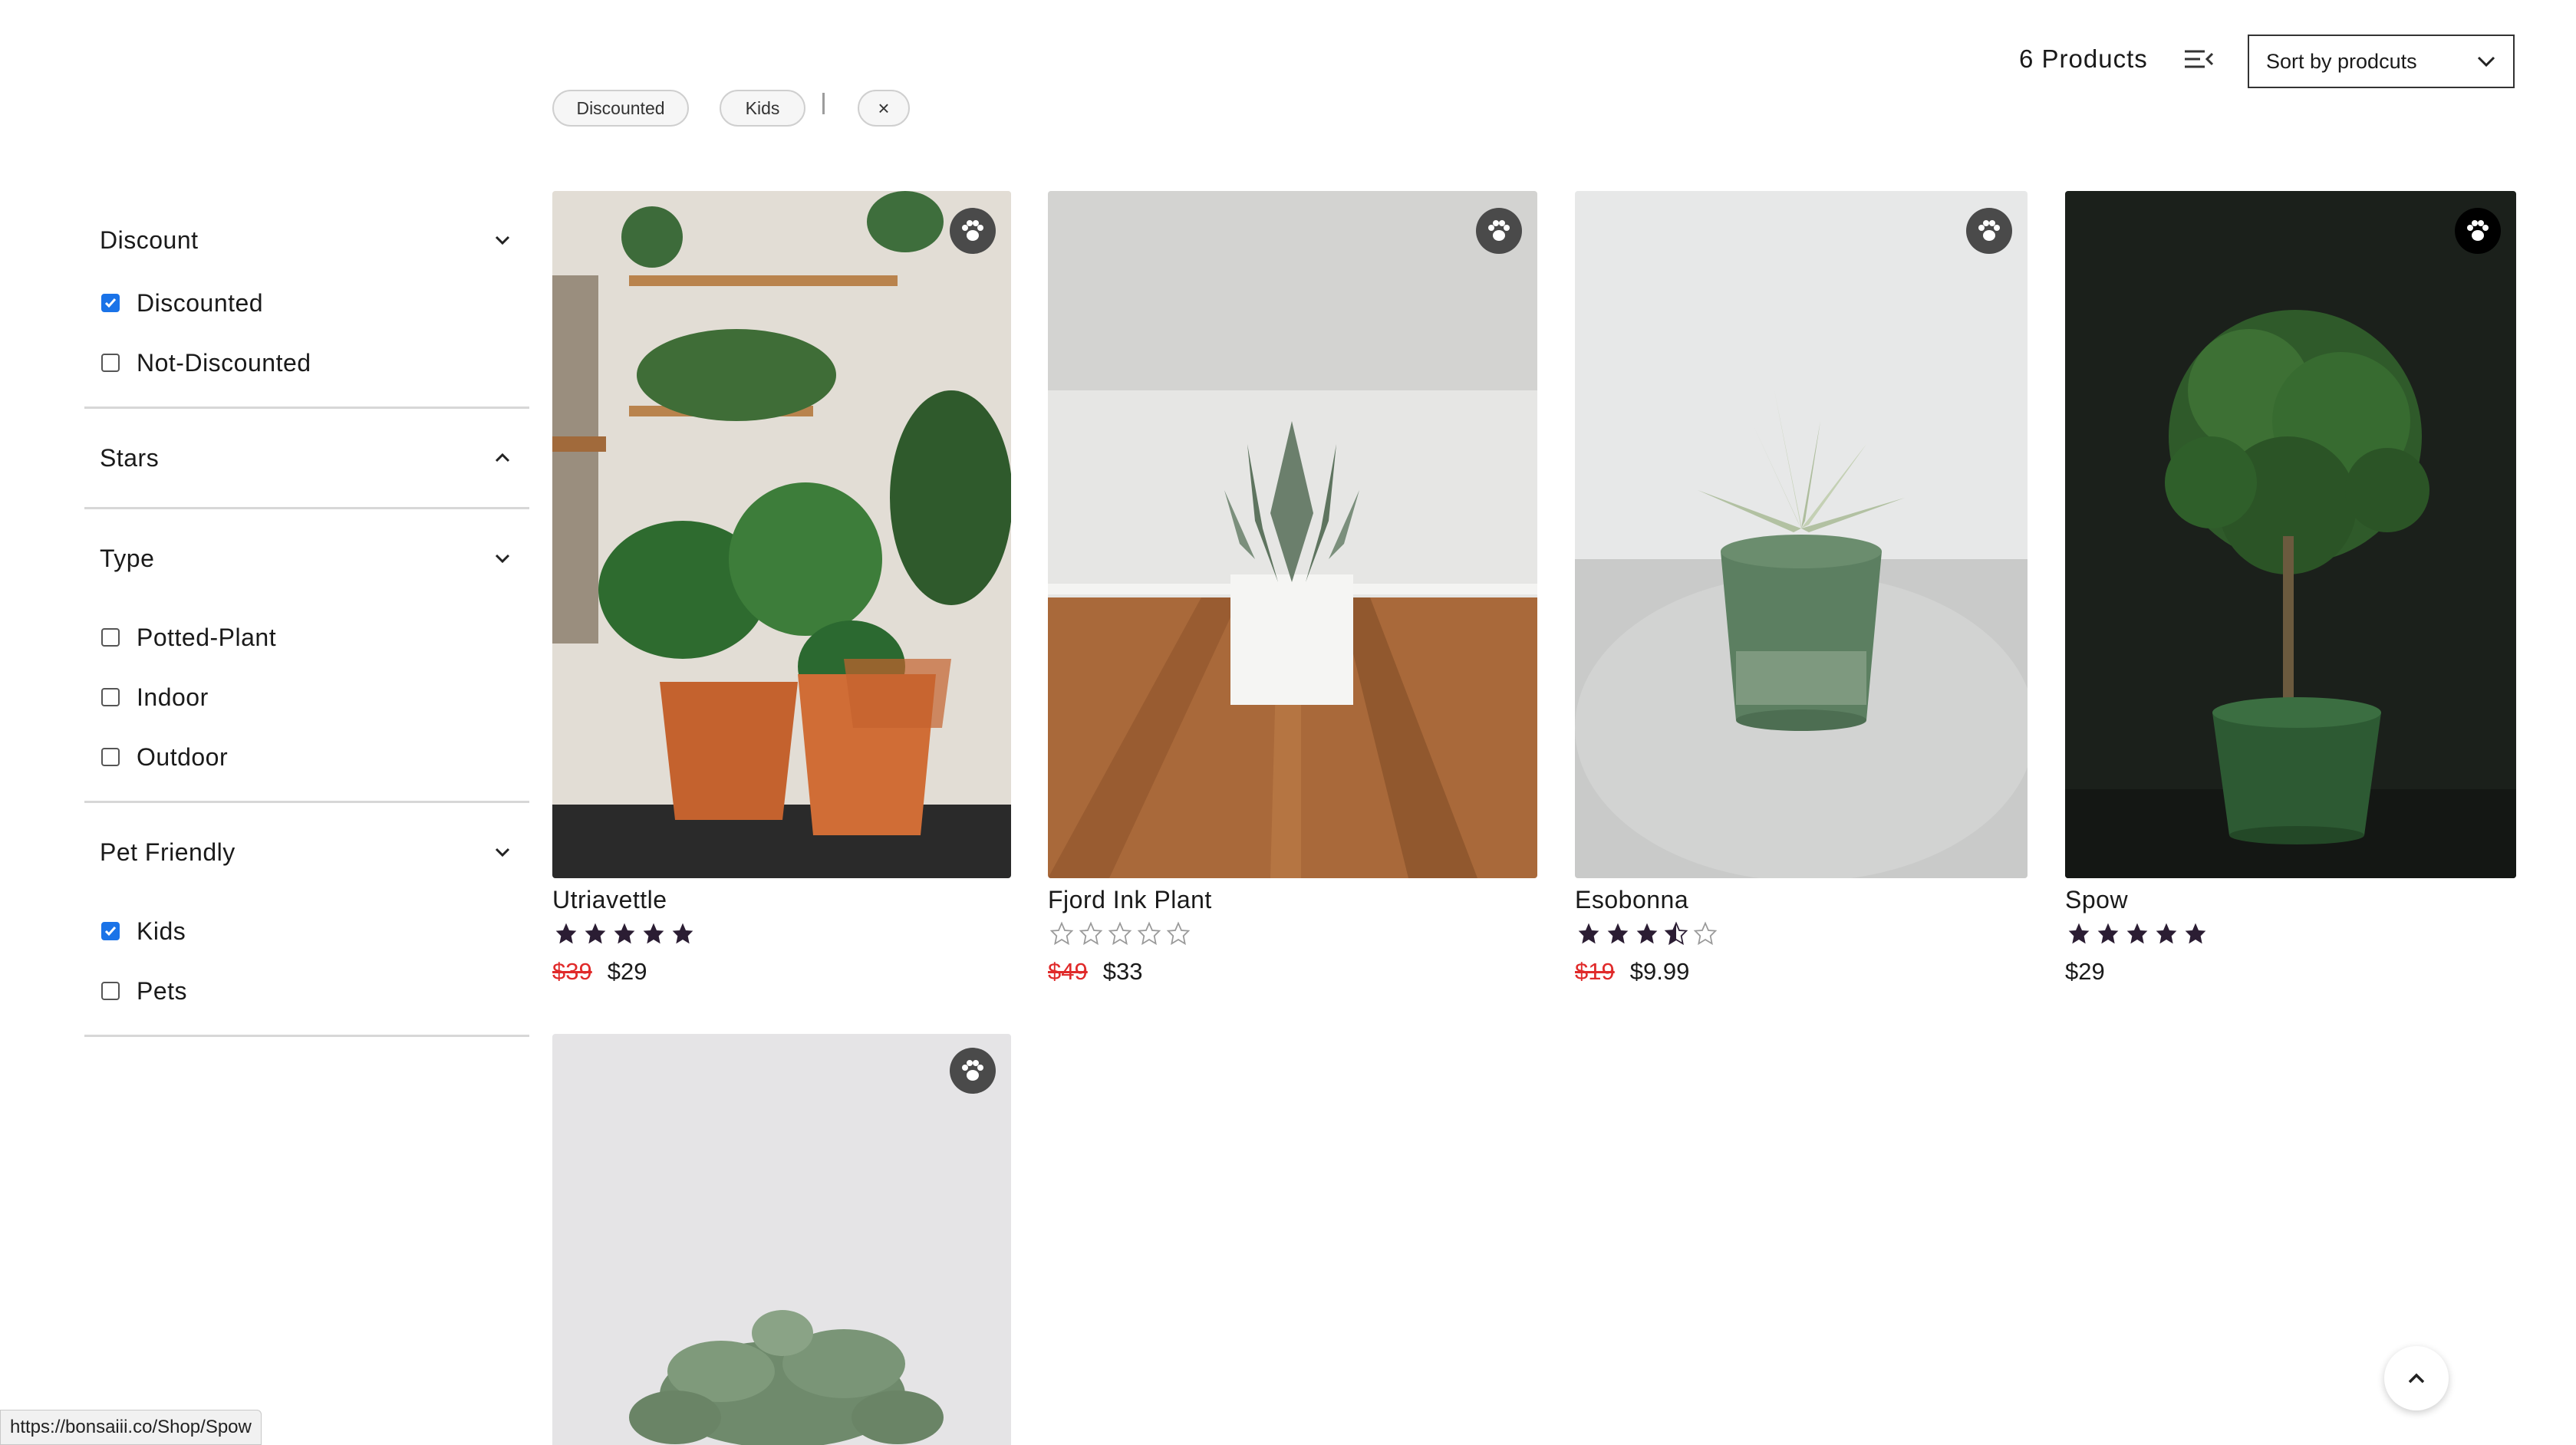 The height and width of the screenshot is (1445, 2576). I want to click on filter-section-pet-friendly: Pet Friendly Kids Pets, so click(306, 920).